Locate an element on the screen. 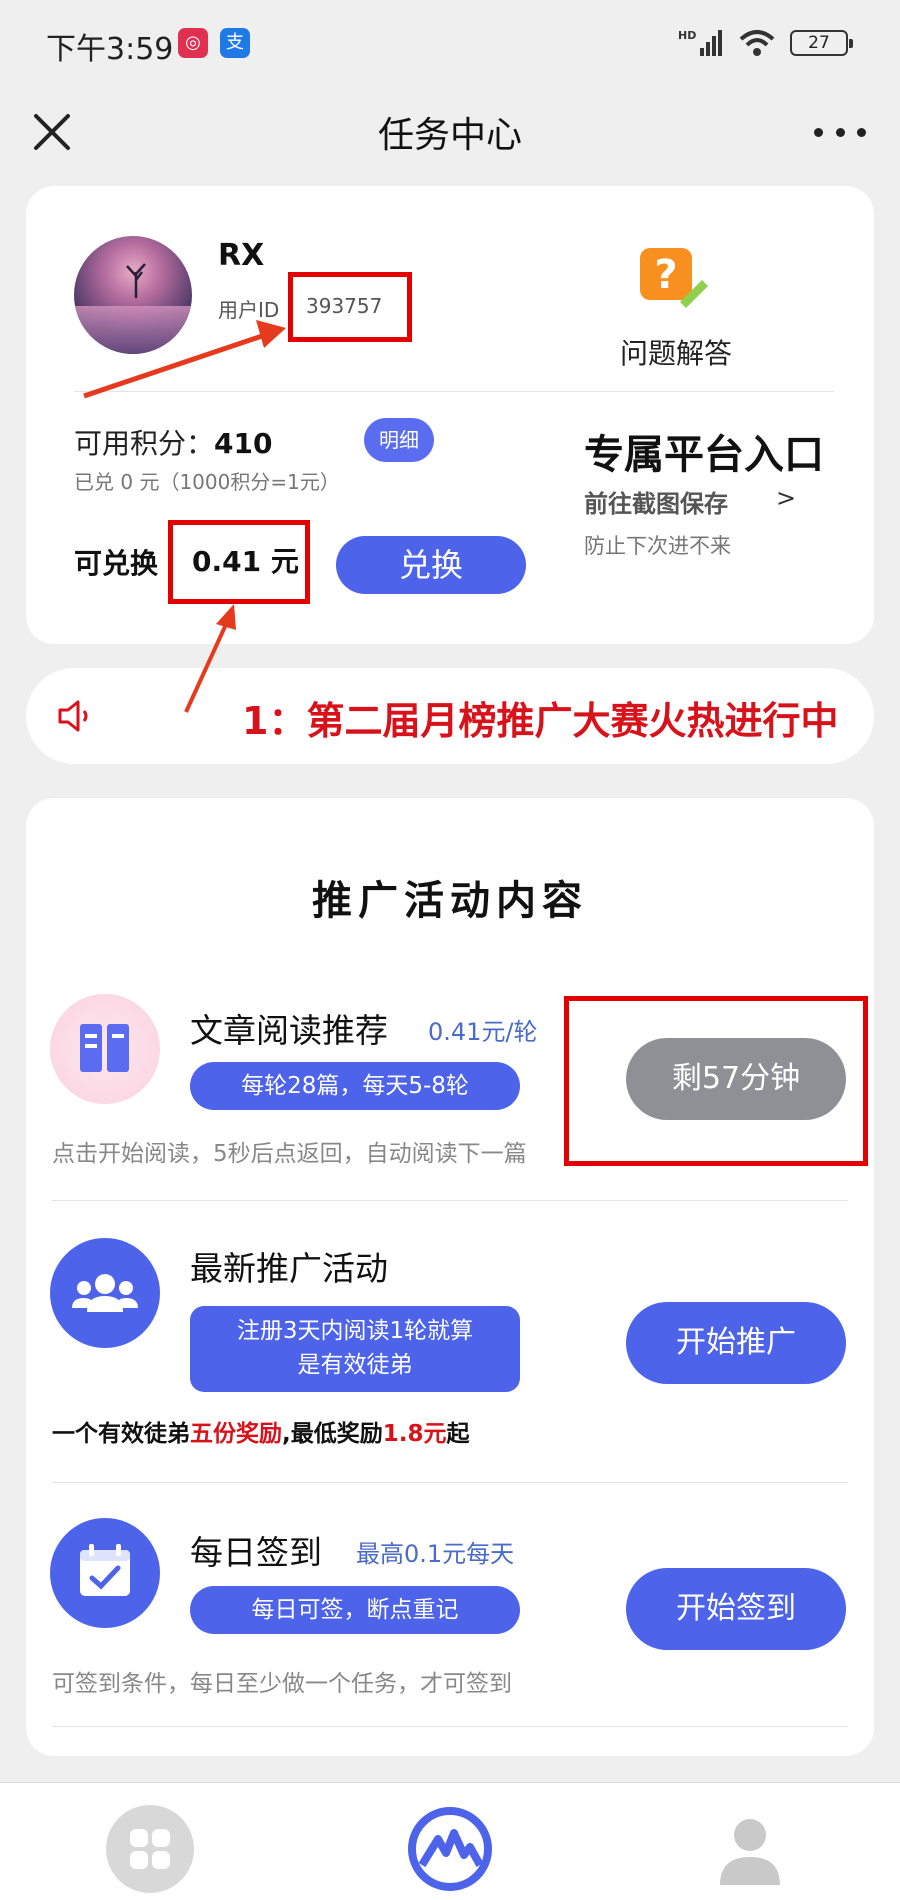 Image resolution: width=900 pixels, height=1900 pixels. platform-entry-subtitle: 前往截图保存 is located at coordinates (656, 501).